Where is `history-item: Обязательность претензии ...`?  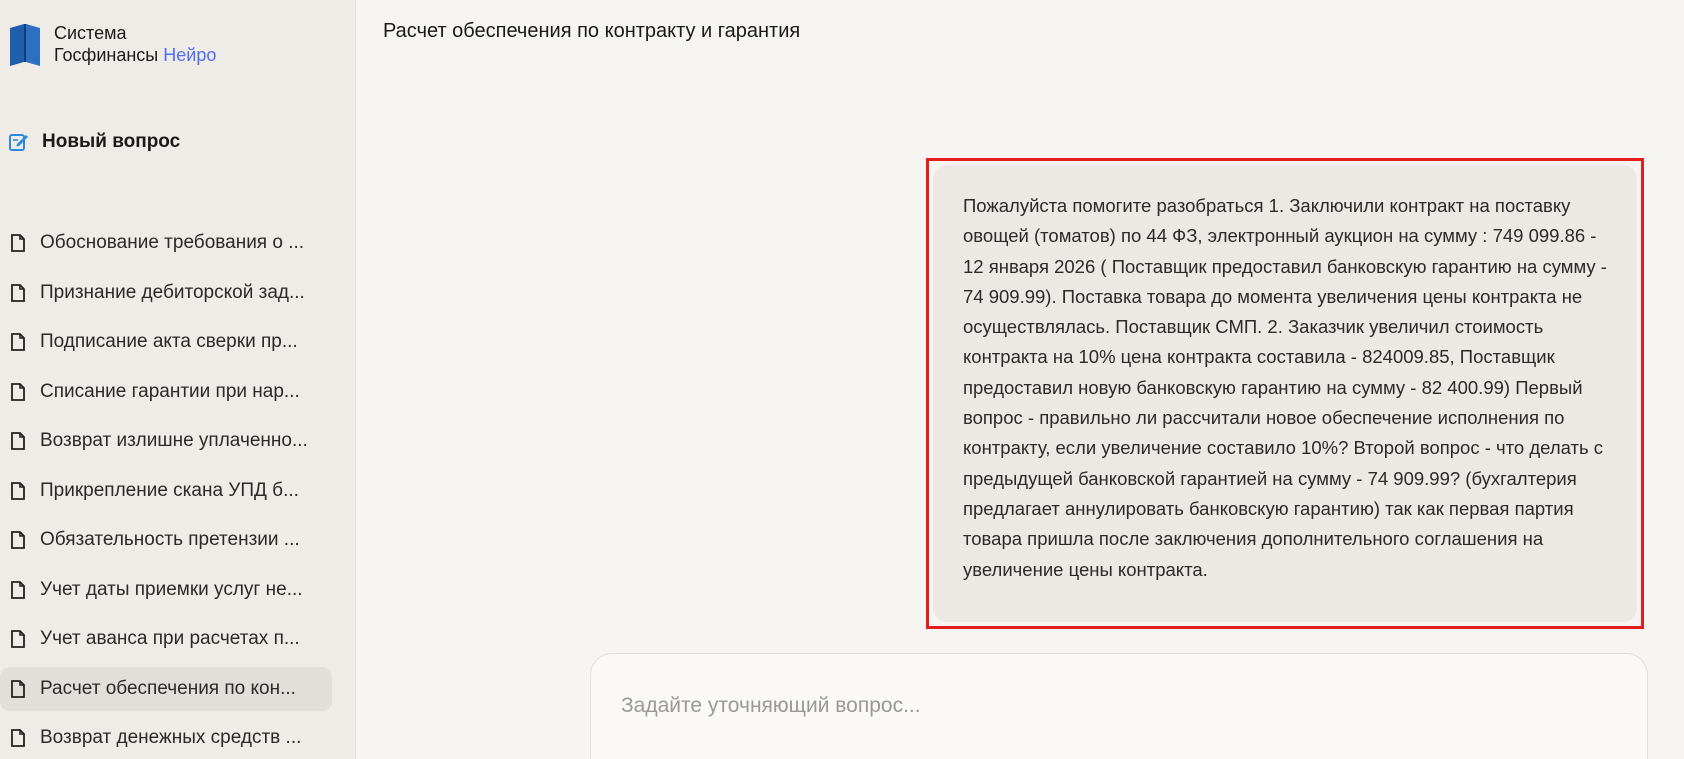 history-item: Обязательность претензии ... is located at coordinates (166, 540).